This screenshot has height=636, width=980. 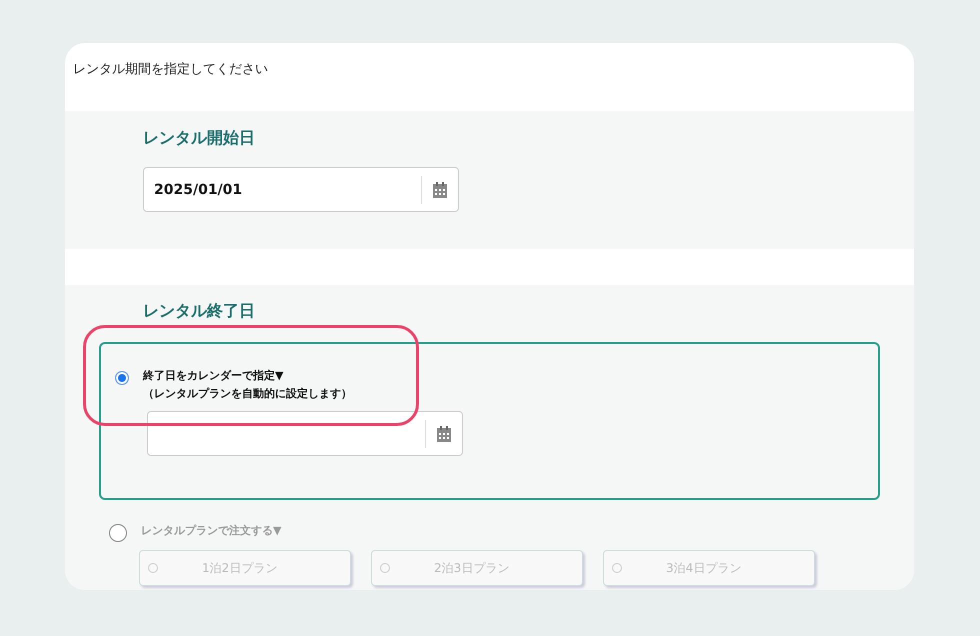 I want to click on option-label: レンタルプランで注文する▼, so click(x=211, y=531).